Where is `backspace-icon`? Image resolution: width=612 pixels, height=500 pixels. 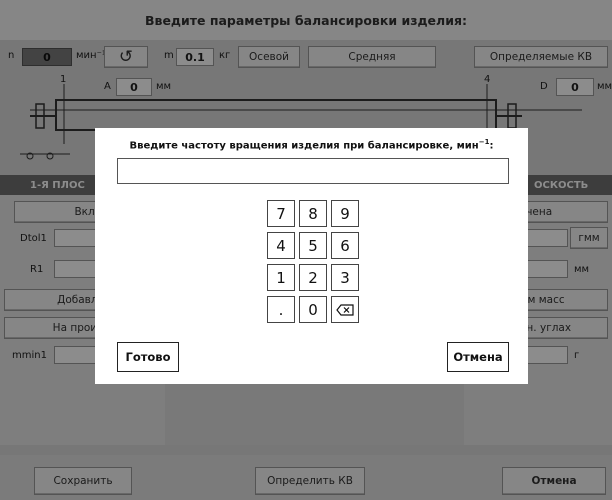 backspace-icon is located at coordinates (345, 309).